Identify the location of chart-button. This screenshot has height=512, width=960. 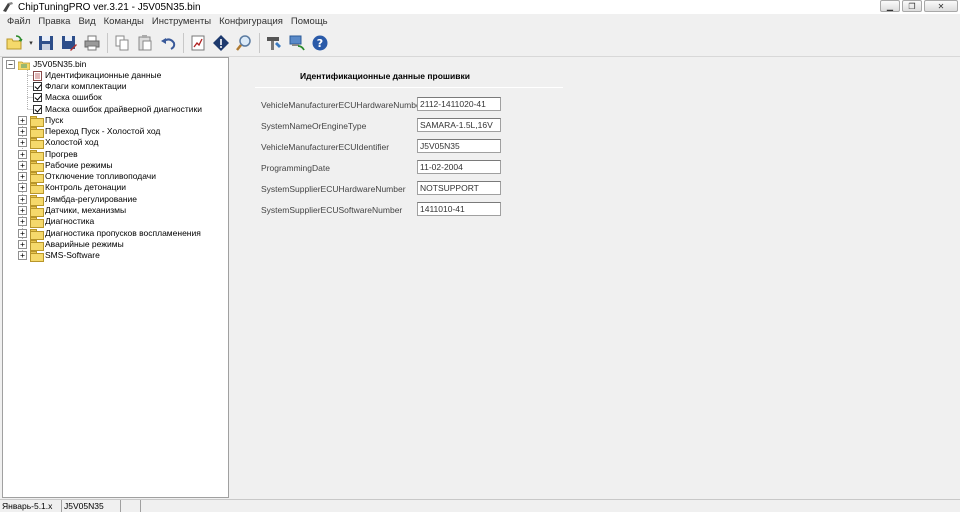
(198, 43).